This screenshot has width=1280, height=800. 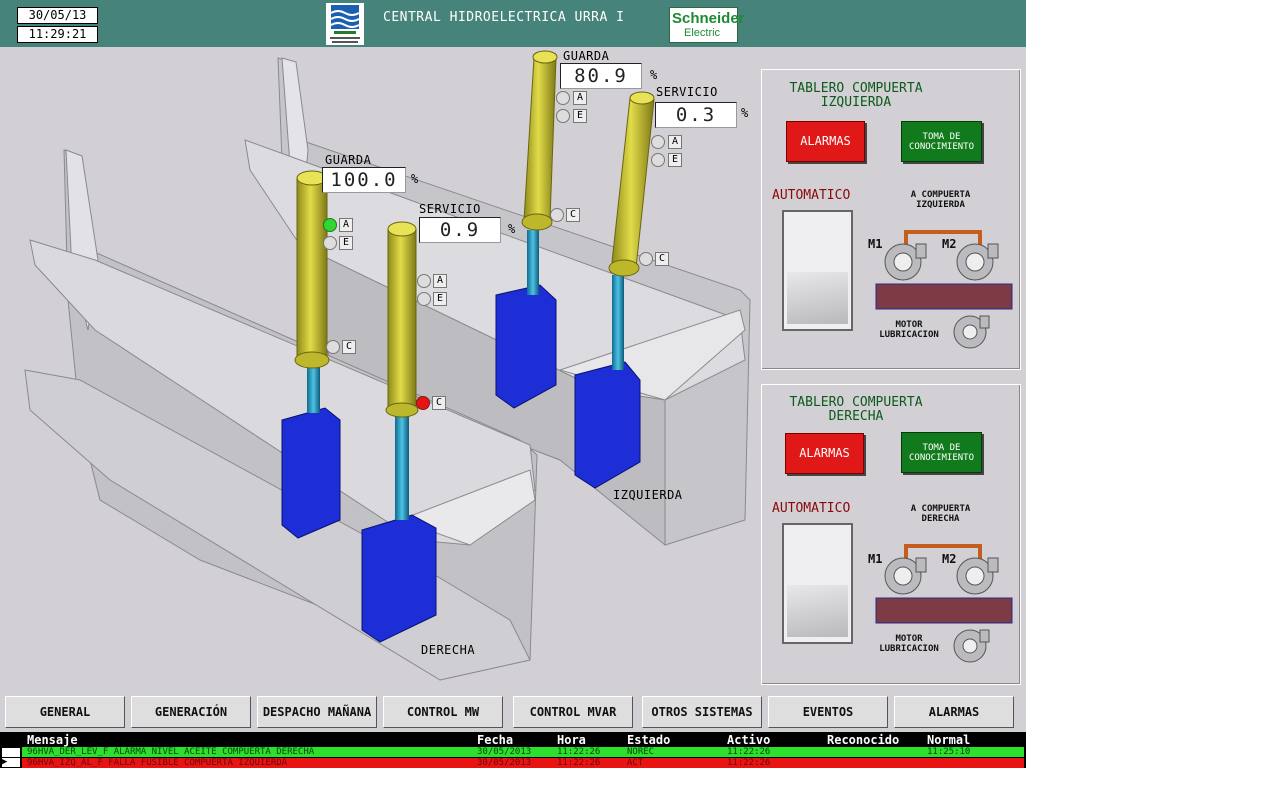 I want to click on izq-servicio-c-label: C, so click(x=662, y=259).